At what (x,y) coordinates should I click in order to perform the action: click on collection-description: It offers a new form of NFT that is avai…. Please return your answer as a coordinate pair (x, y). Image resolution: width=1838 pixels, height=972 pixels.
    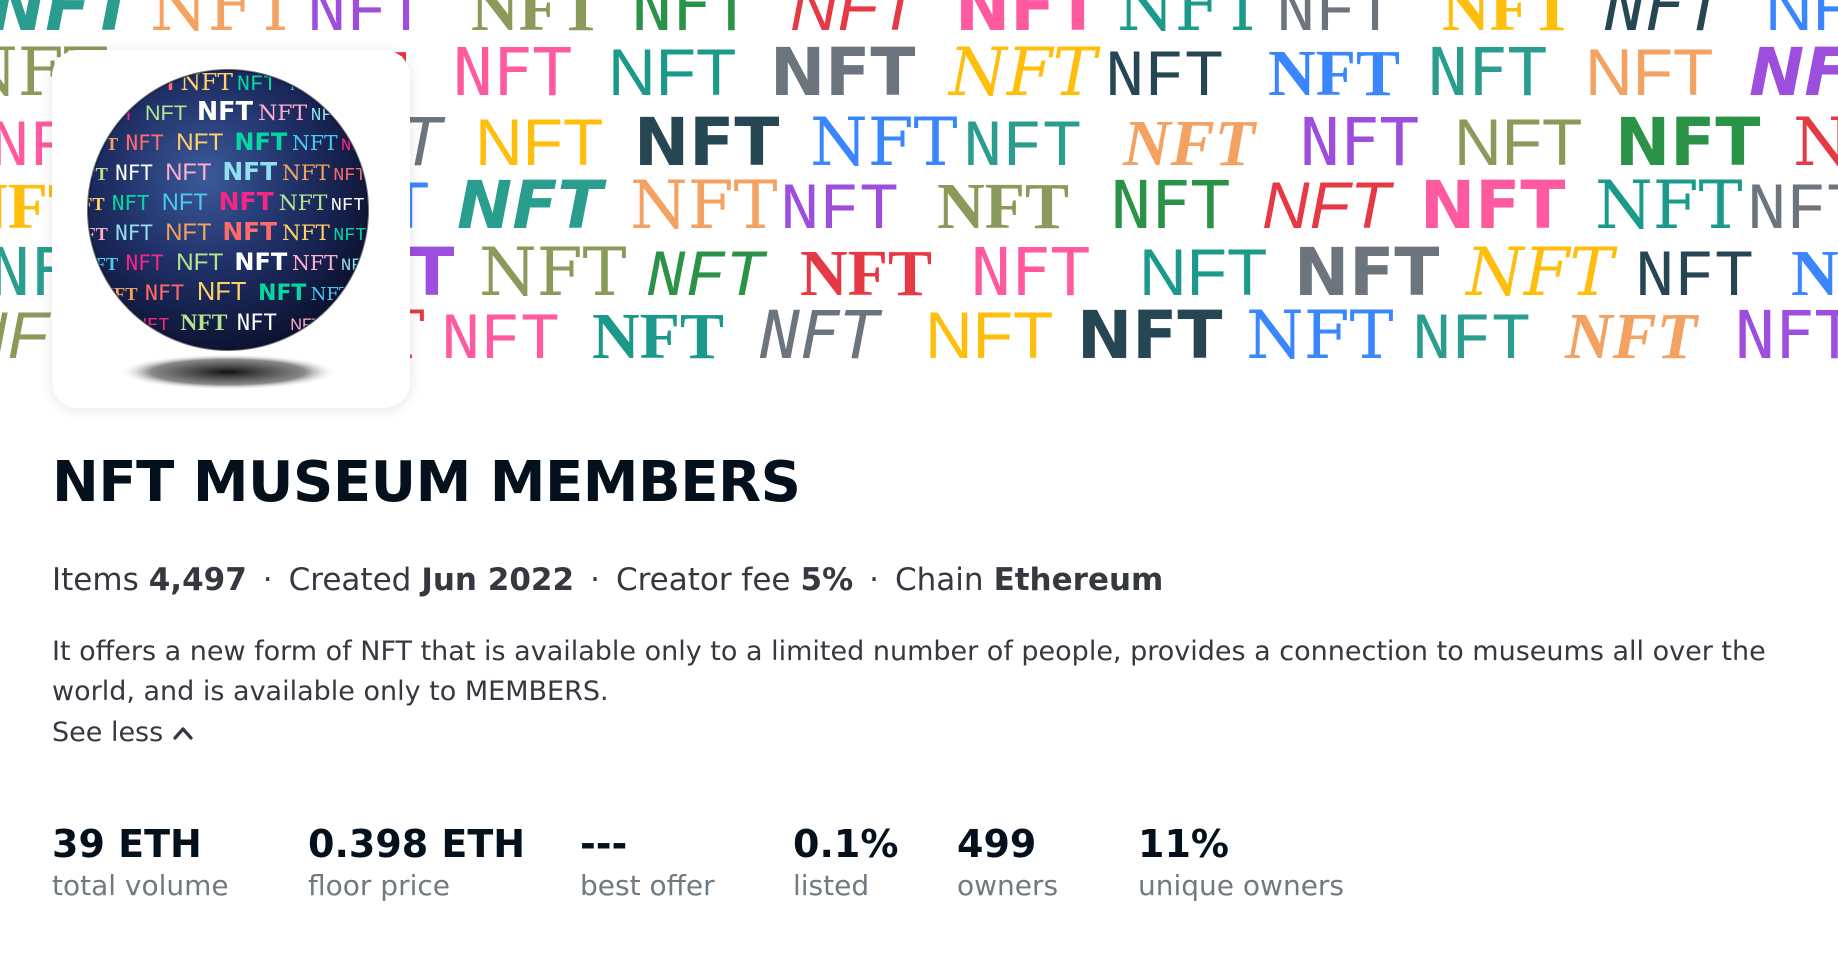
    Looking at the image, I should click on (909, 671).